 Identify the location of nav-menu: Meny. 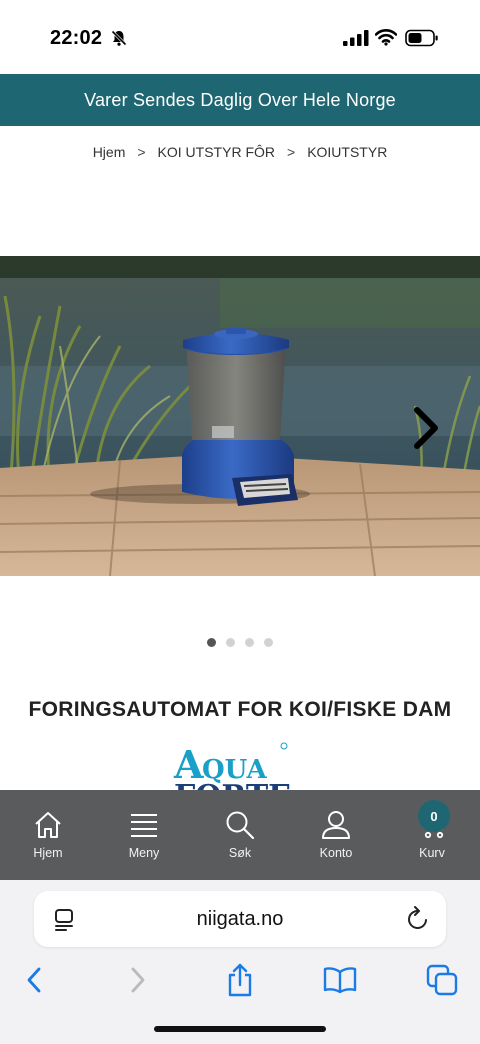
(144, 835).